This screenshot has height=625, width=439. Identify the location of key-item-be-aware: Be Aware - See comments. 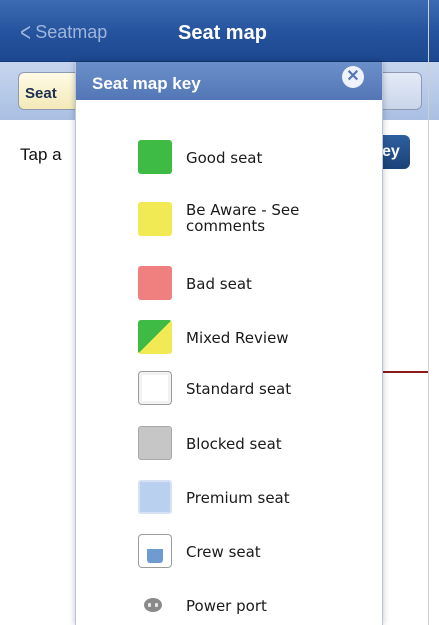
(253, 219).